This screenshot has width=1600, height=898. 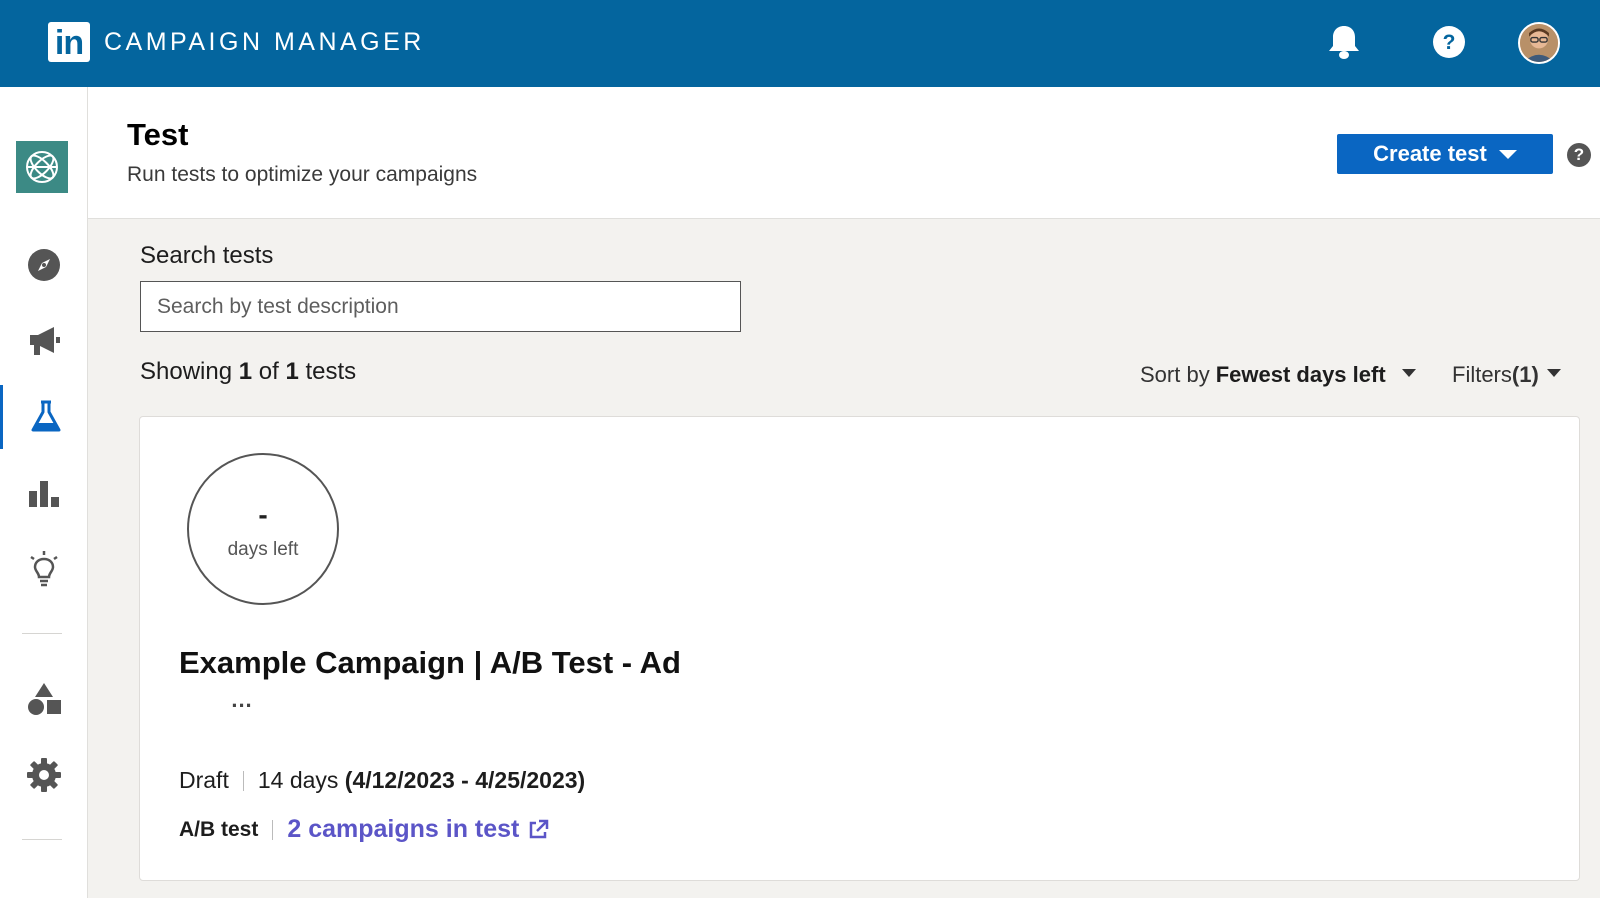 I want to click on create-test-label: Create test, so click(x=1430, y=153).